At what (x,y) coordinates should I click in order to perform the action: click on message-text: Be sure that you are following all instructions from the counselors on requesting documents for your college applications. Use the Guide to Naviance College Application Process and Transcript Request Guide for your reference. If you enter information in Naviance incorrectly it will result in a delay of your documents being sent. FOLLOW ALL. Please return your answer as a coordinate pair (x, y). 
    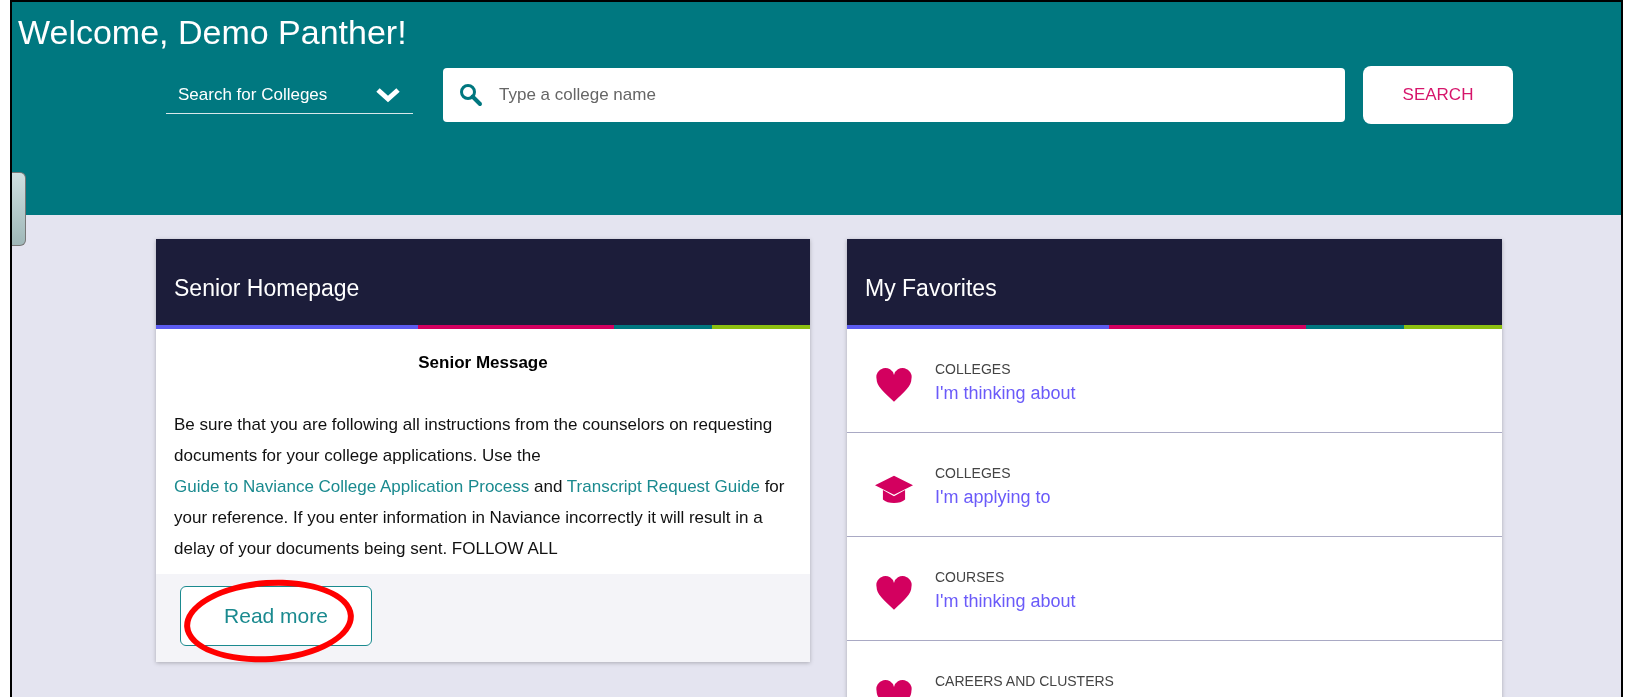
    Looking at the image, I should click on (479, 487).